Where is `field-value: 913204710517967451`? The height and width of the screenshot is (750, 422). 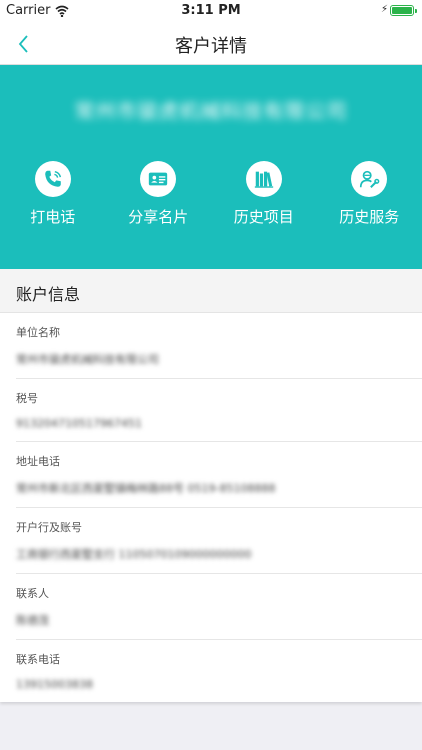
field-value: 913204710517967451 is located at coordinates (79, 423).